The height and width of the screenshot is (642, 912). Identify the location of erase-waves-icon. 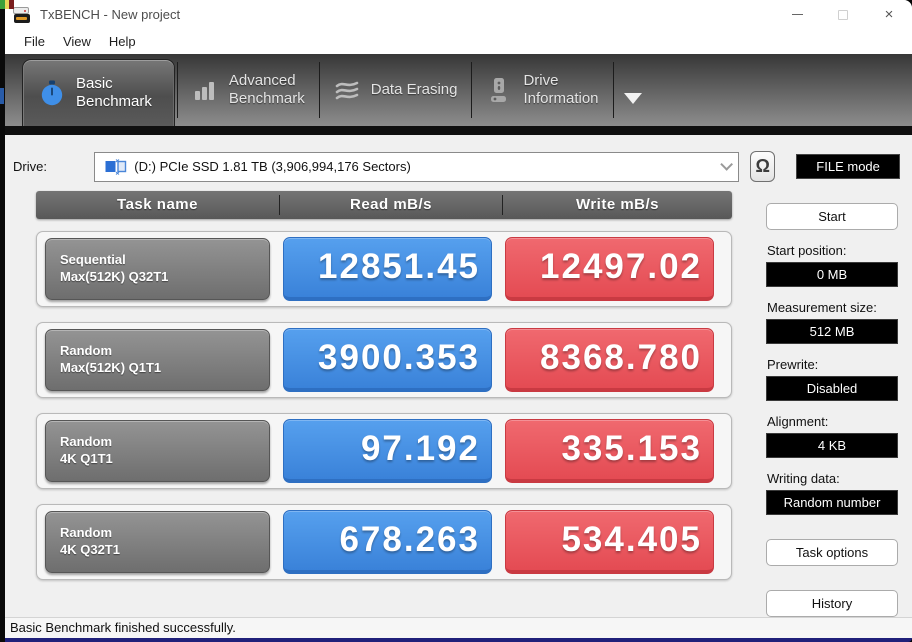
(347, 90).